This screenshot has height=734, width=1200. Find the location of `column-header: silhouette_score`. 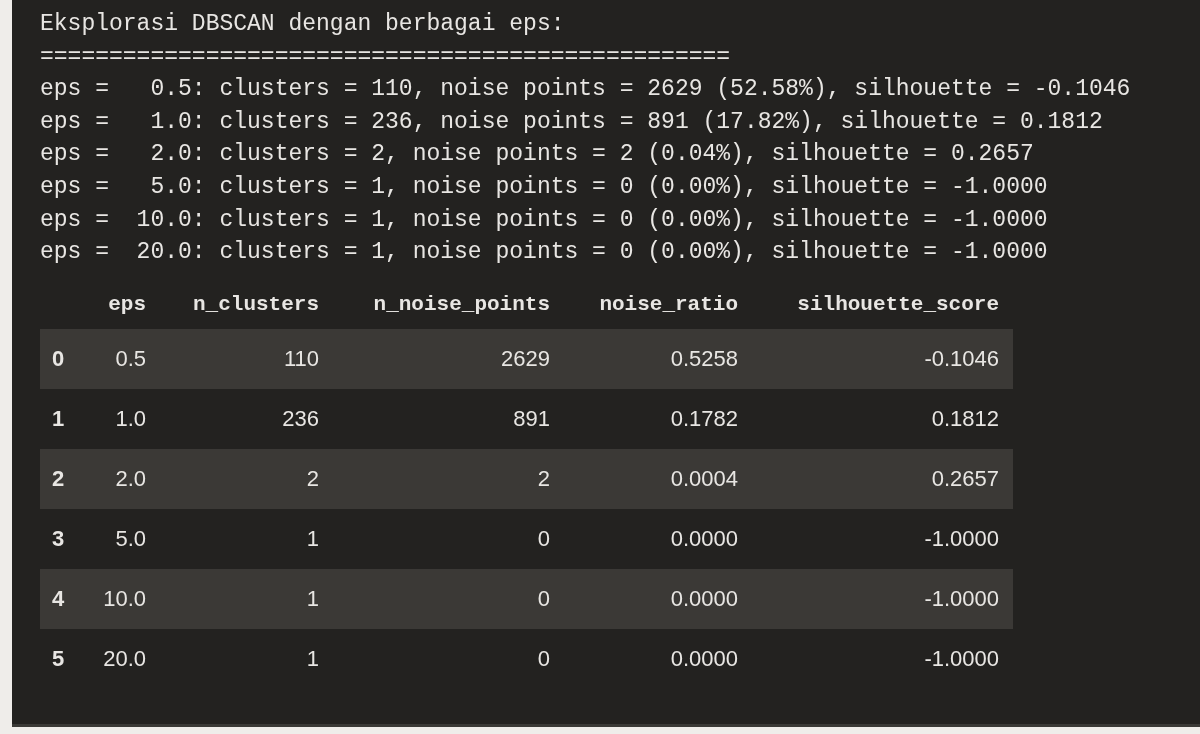

column-header: silhouette_score is located at coordinates (898, 305).